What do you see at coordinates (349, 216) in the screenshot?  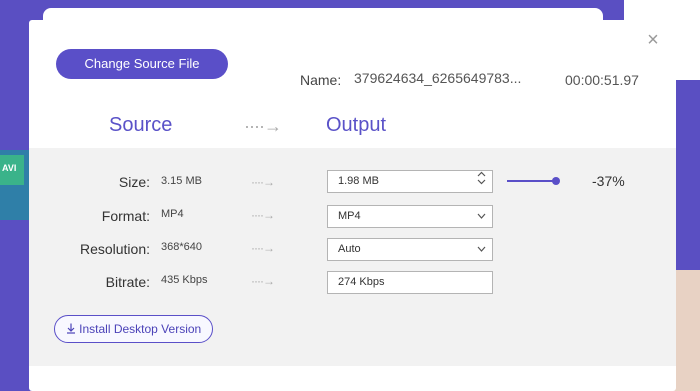 I see `format-output-value: MP4` at bounding box center [349, 216].